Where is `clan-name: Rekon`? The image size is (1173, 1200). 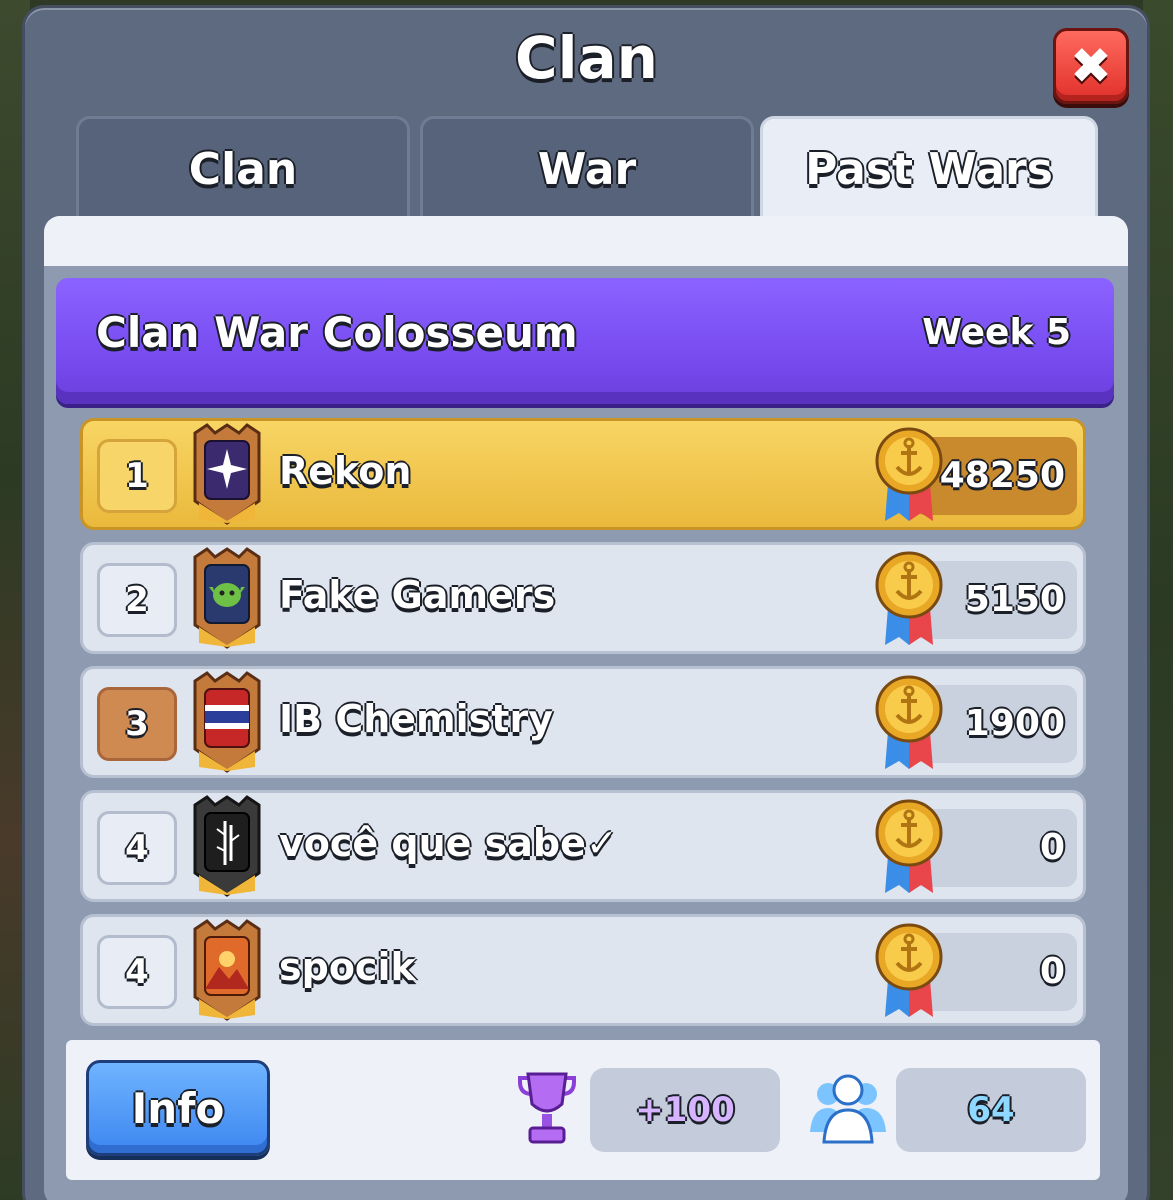
clan-name: Rekon is located at coordinates (345, 471).